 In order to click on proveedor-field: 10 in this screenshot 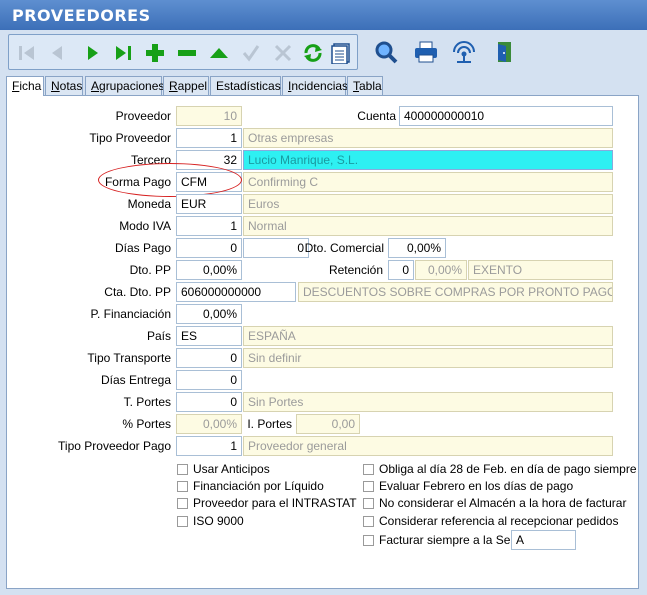, I will do `click(209, 116)`.